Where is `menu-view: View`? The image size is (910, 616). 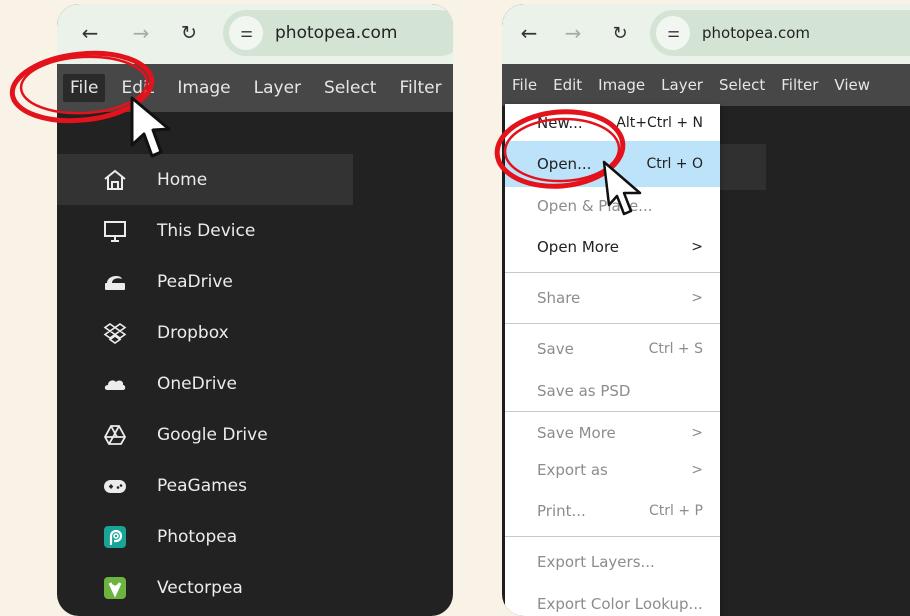 menu-view: View is located at coordinates (852, 85).